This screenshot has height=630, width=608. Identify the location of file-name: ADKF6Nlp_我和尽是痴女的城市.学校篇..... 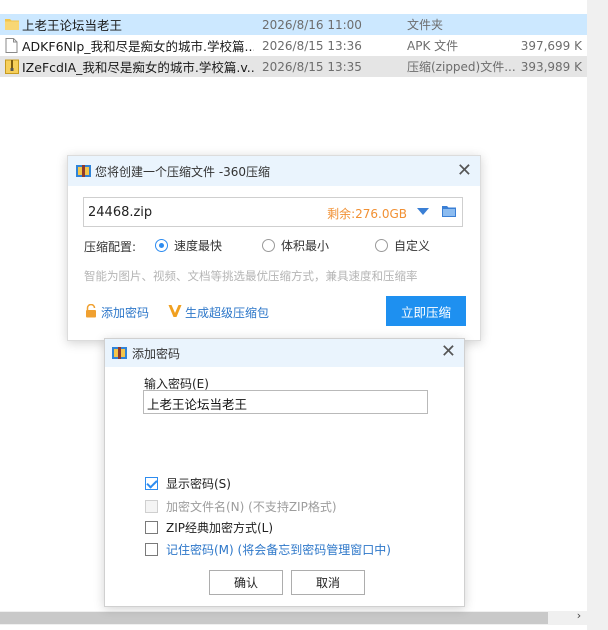
(138, 46).